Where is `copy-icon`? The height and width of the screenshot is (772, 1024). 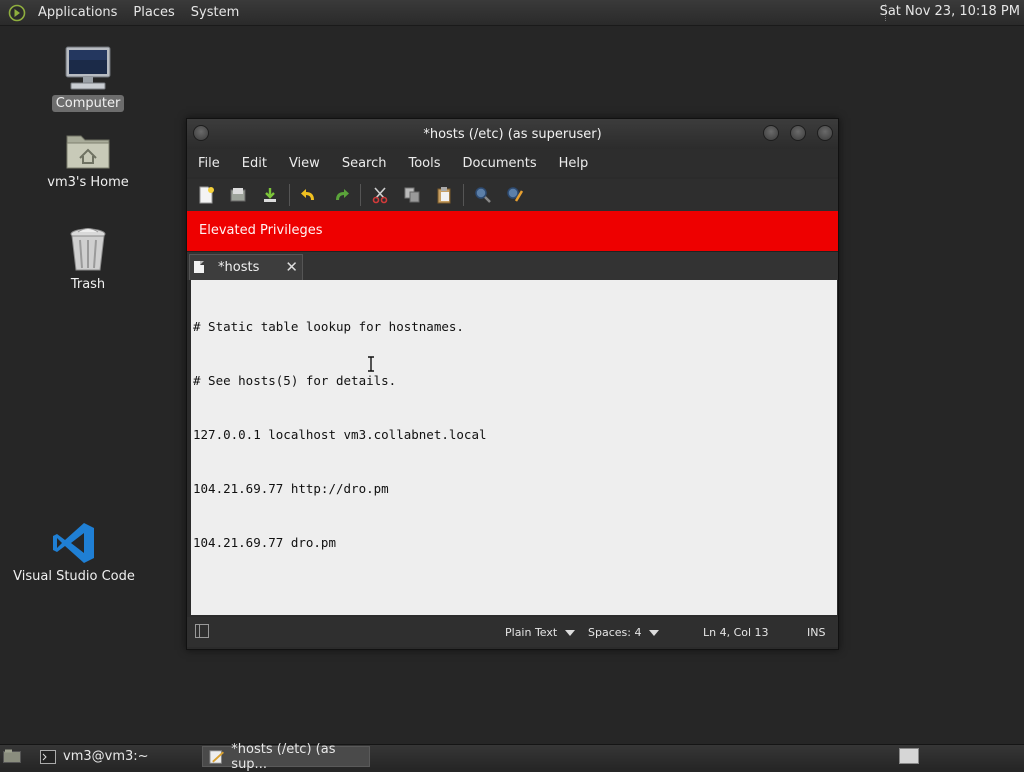 copy-icon is located at coordinates (412, 195).